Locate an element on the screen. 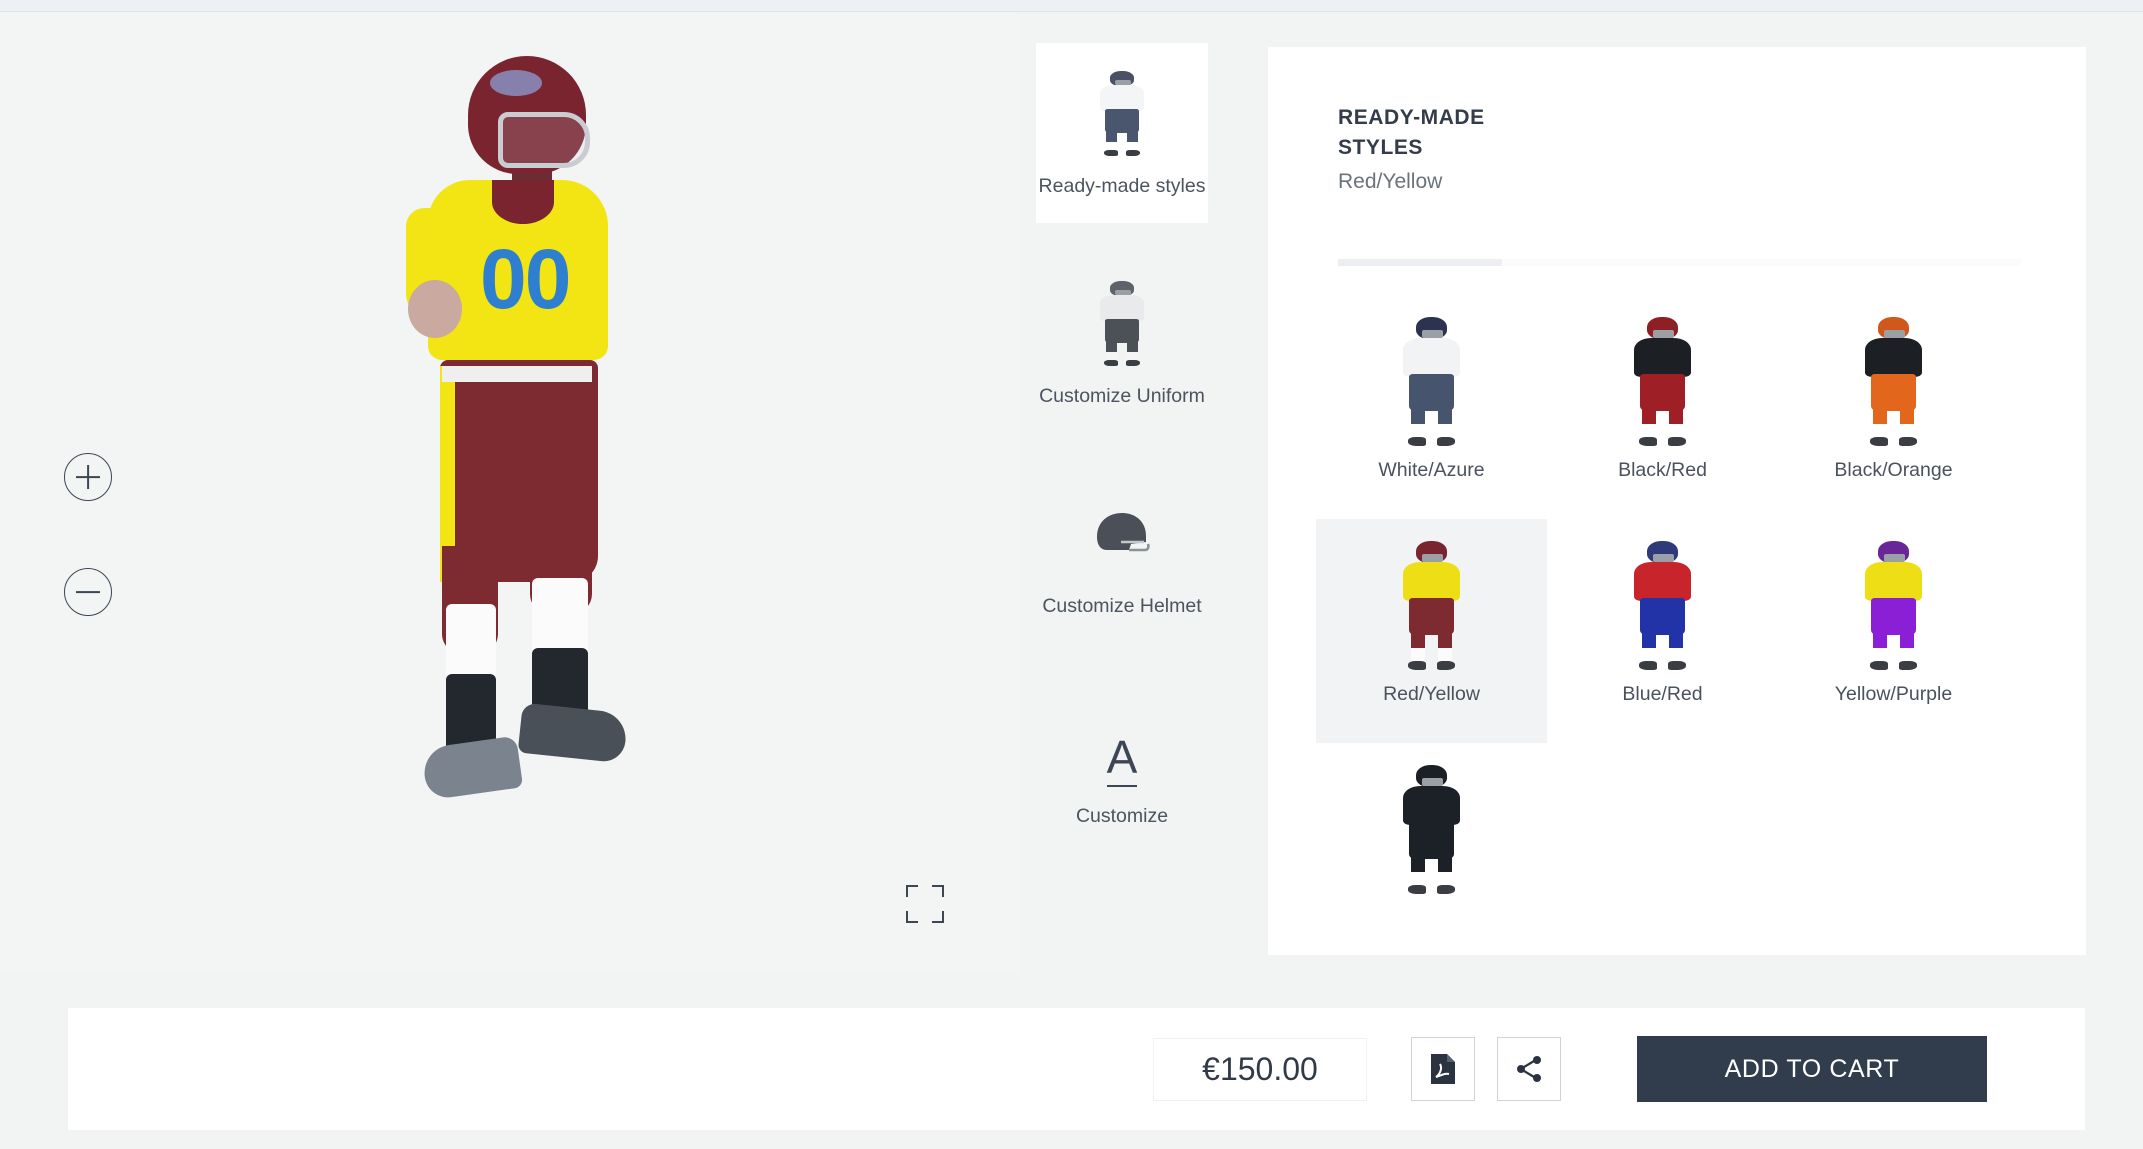  zoom-out-button is located at coordinates (88, 592).